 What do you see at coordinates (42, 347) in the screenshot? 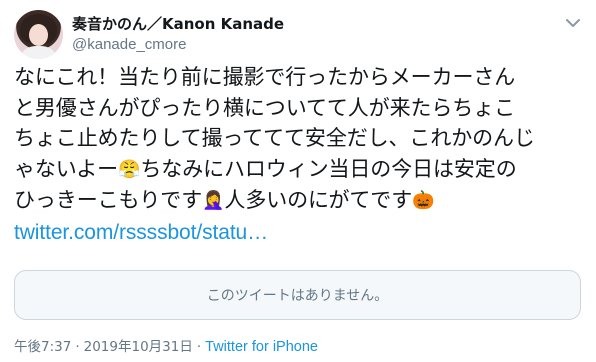
I see `tweet-time: 午後7:37` at bounding box center [42, 347].